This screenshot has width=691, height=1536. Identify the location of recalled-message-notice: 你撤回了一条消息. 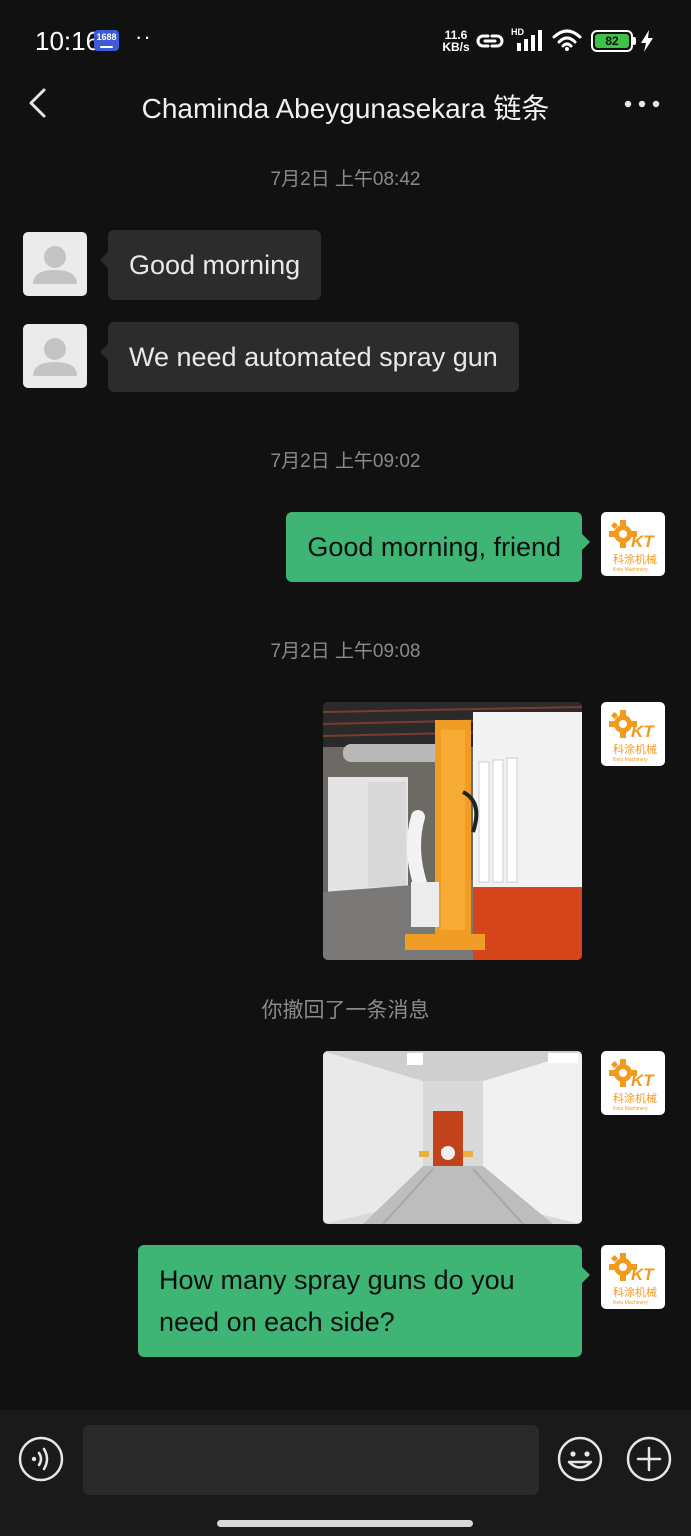
(345, 1010).